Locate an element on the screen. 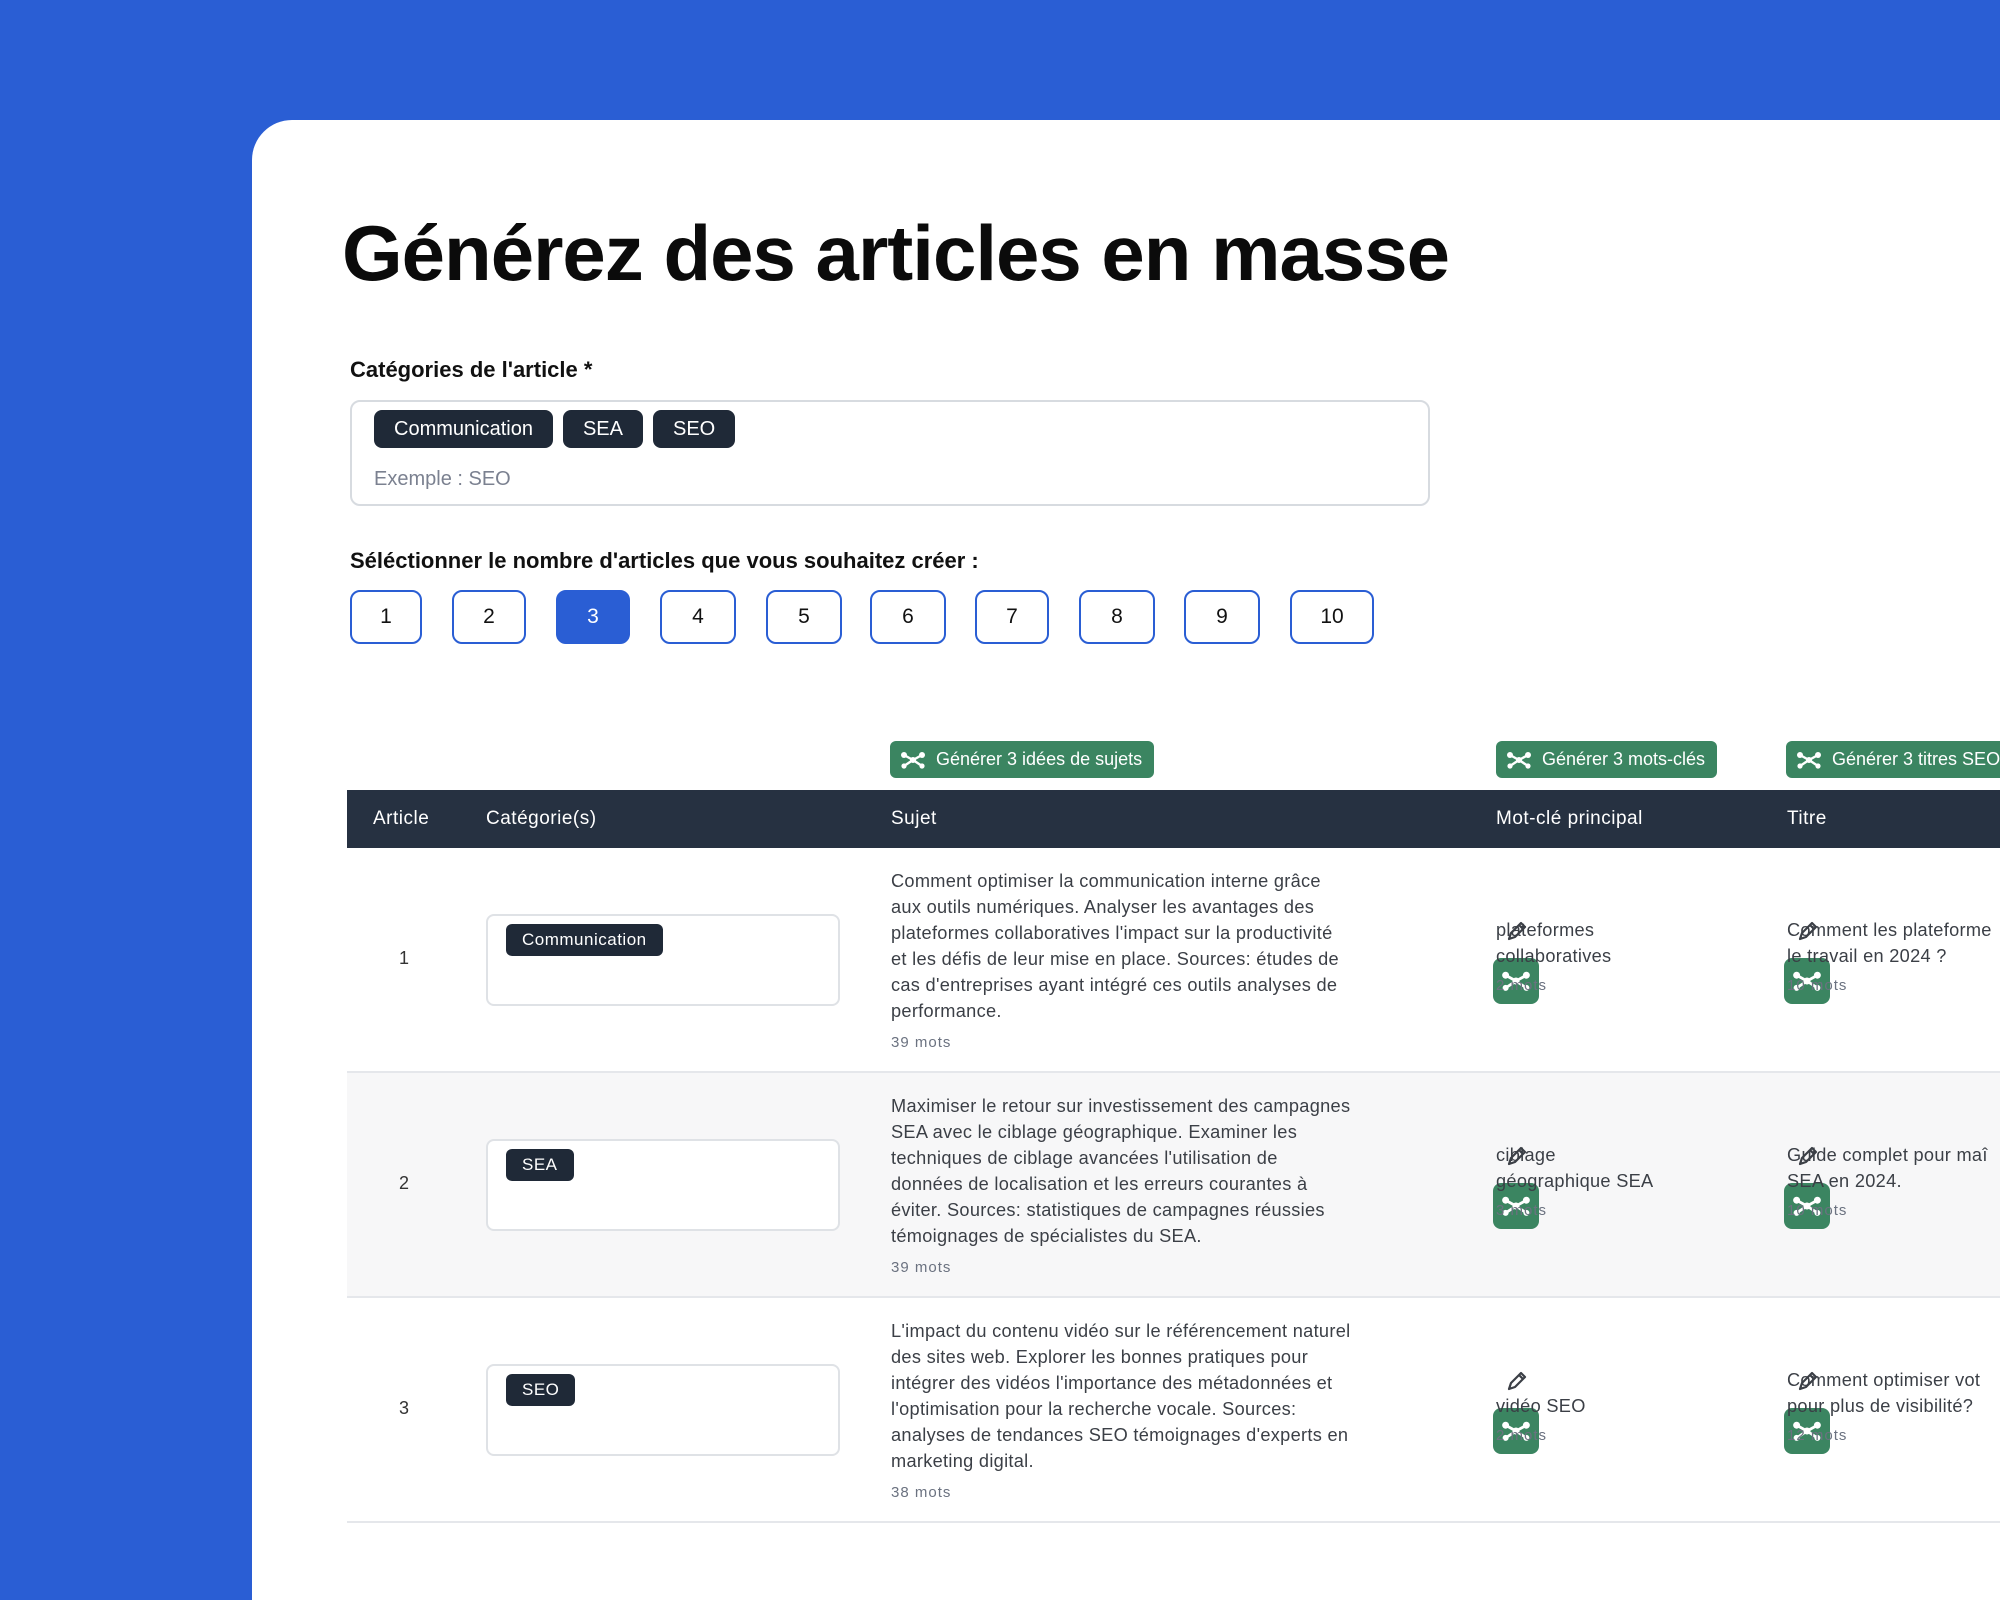 Image resolution: width=2000 pixels, height=1600 pixels. category-chip-seo: SEO is located at coordinates (694, 429).